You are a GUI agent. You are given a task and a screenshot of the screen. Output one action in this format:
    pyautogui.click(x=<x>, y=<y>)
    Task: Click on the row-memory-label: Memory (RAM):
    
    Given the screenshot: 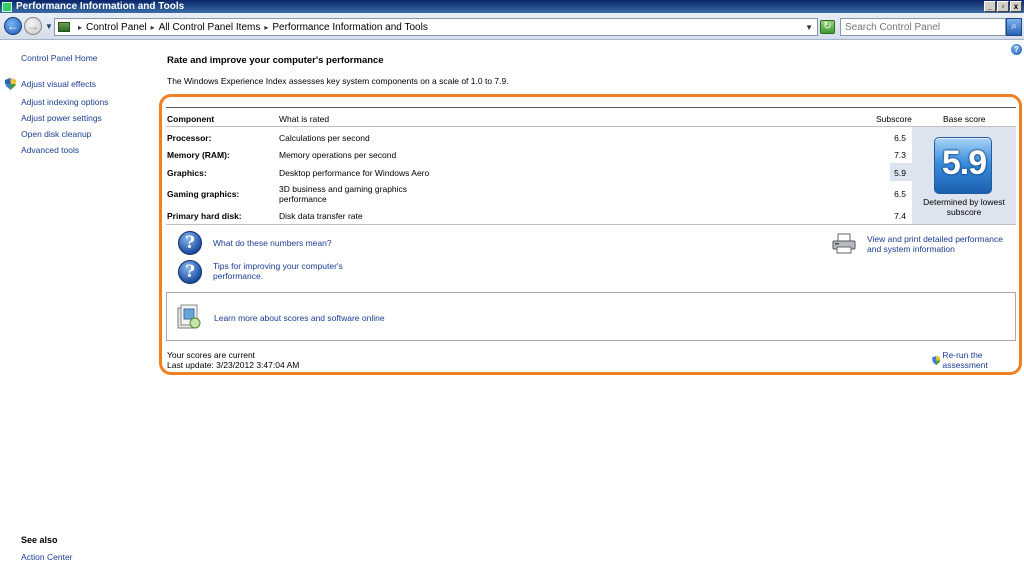 What is the action you would take?
    pyautogui.click(x=198, y=155)
    